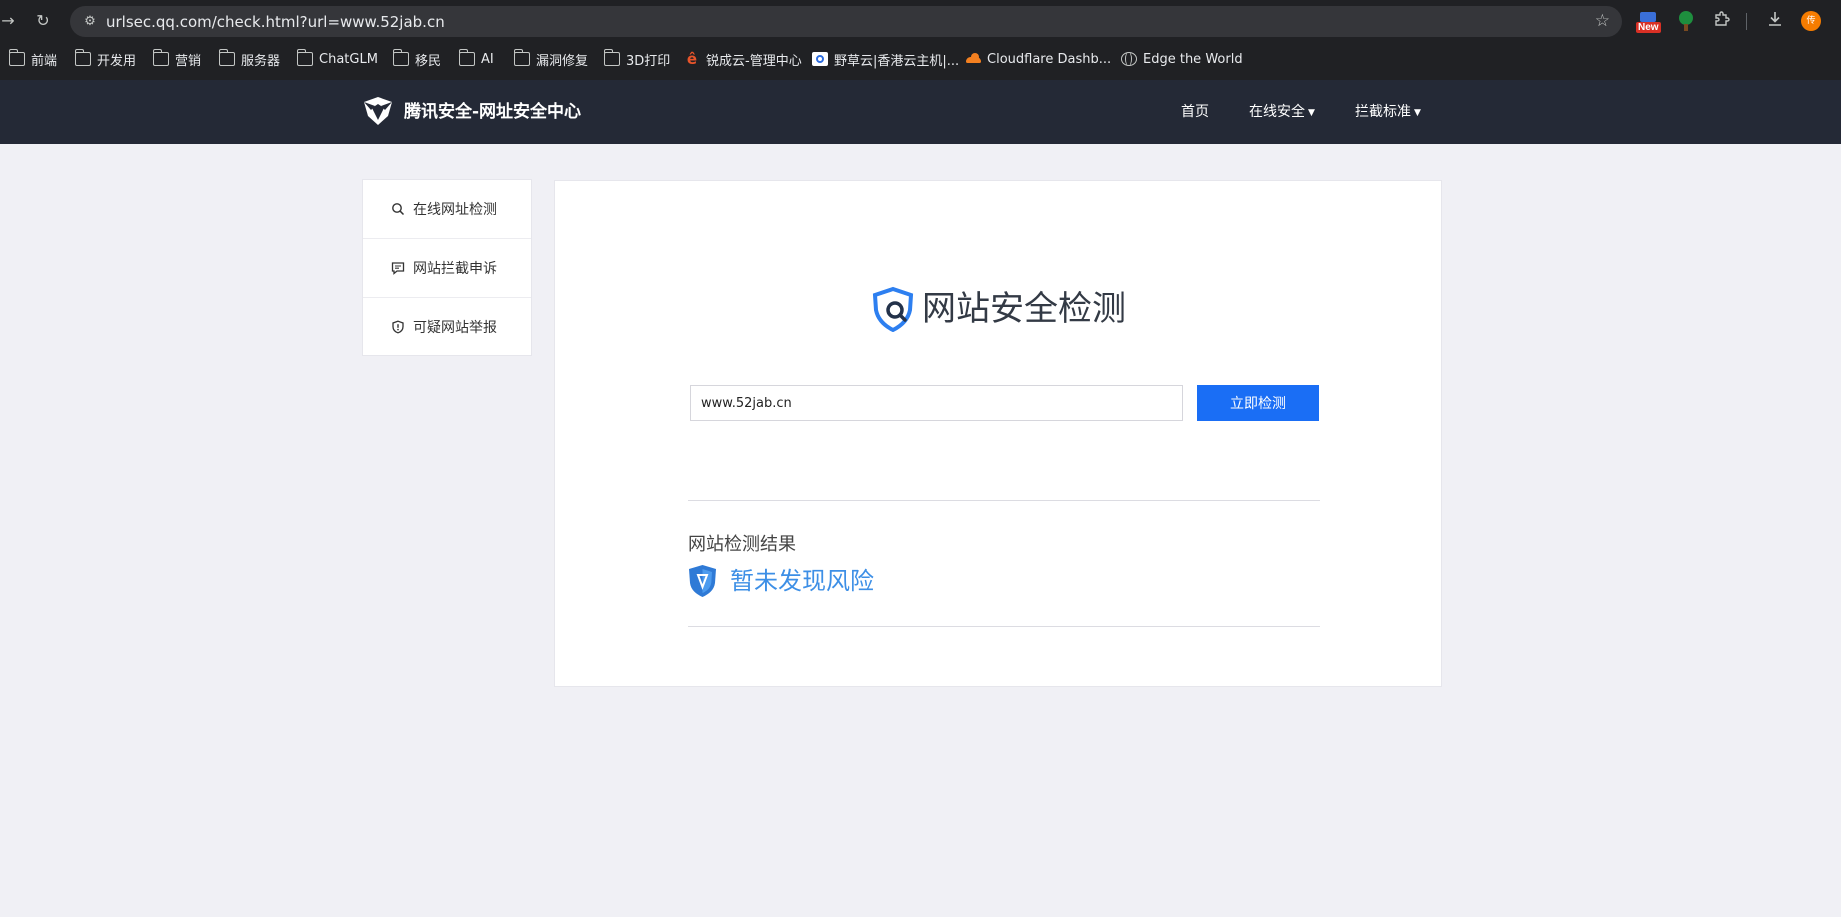 Image resolution: width=1841 pixels, height=917 pixels. What do you see at coordinates (90, 22) in the screenshot?
I see `site-settings-icon: ⚙` at bounding box center [90, 22].